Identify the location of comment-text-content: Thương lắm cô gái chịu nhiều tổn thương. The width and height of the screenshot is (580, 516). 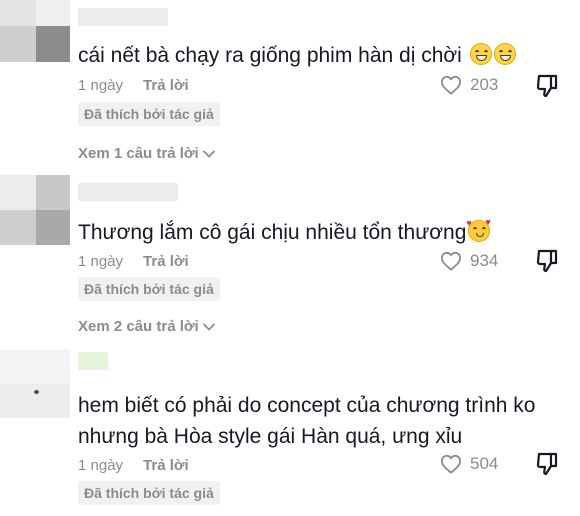
(272, 232).